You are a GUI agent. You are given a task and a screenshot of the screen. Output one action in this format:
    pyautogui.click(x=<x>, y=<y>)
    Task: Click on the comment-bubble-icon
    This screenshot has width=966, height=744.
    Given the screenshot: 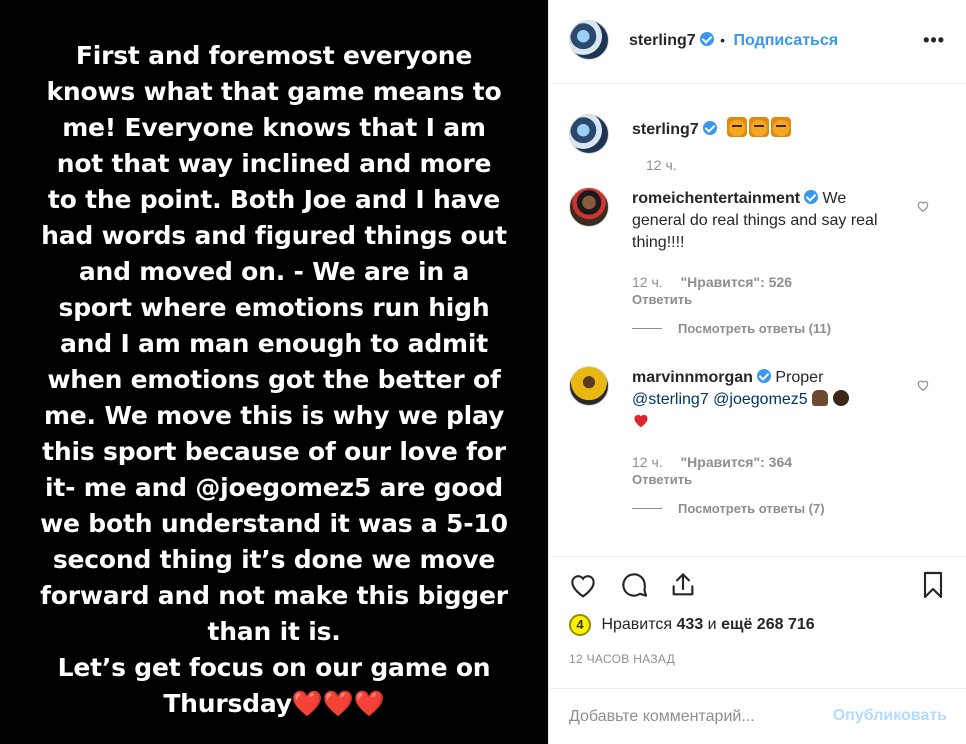 What is the action you would take?
    pyautogui.click(x=634, y=585)
    